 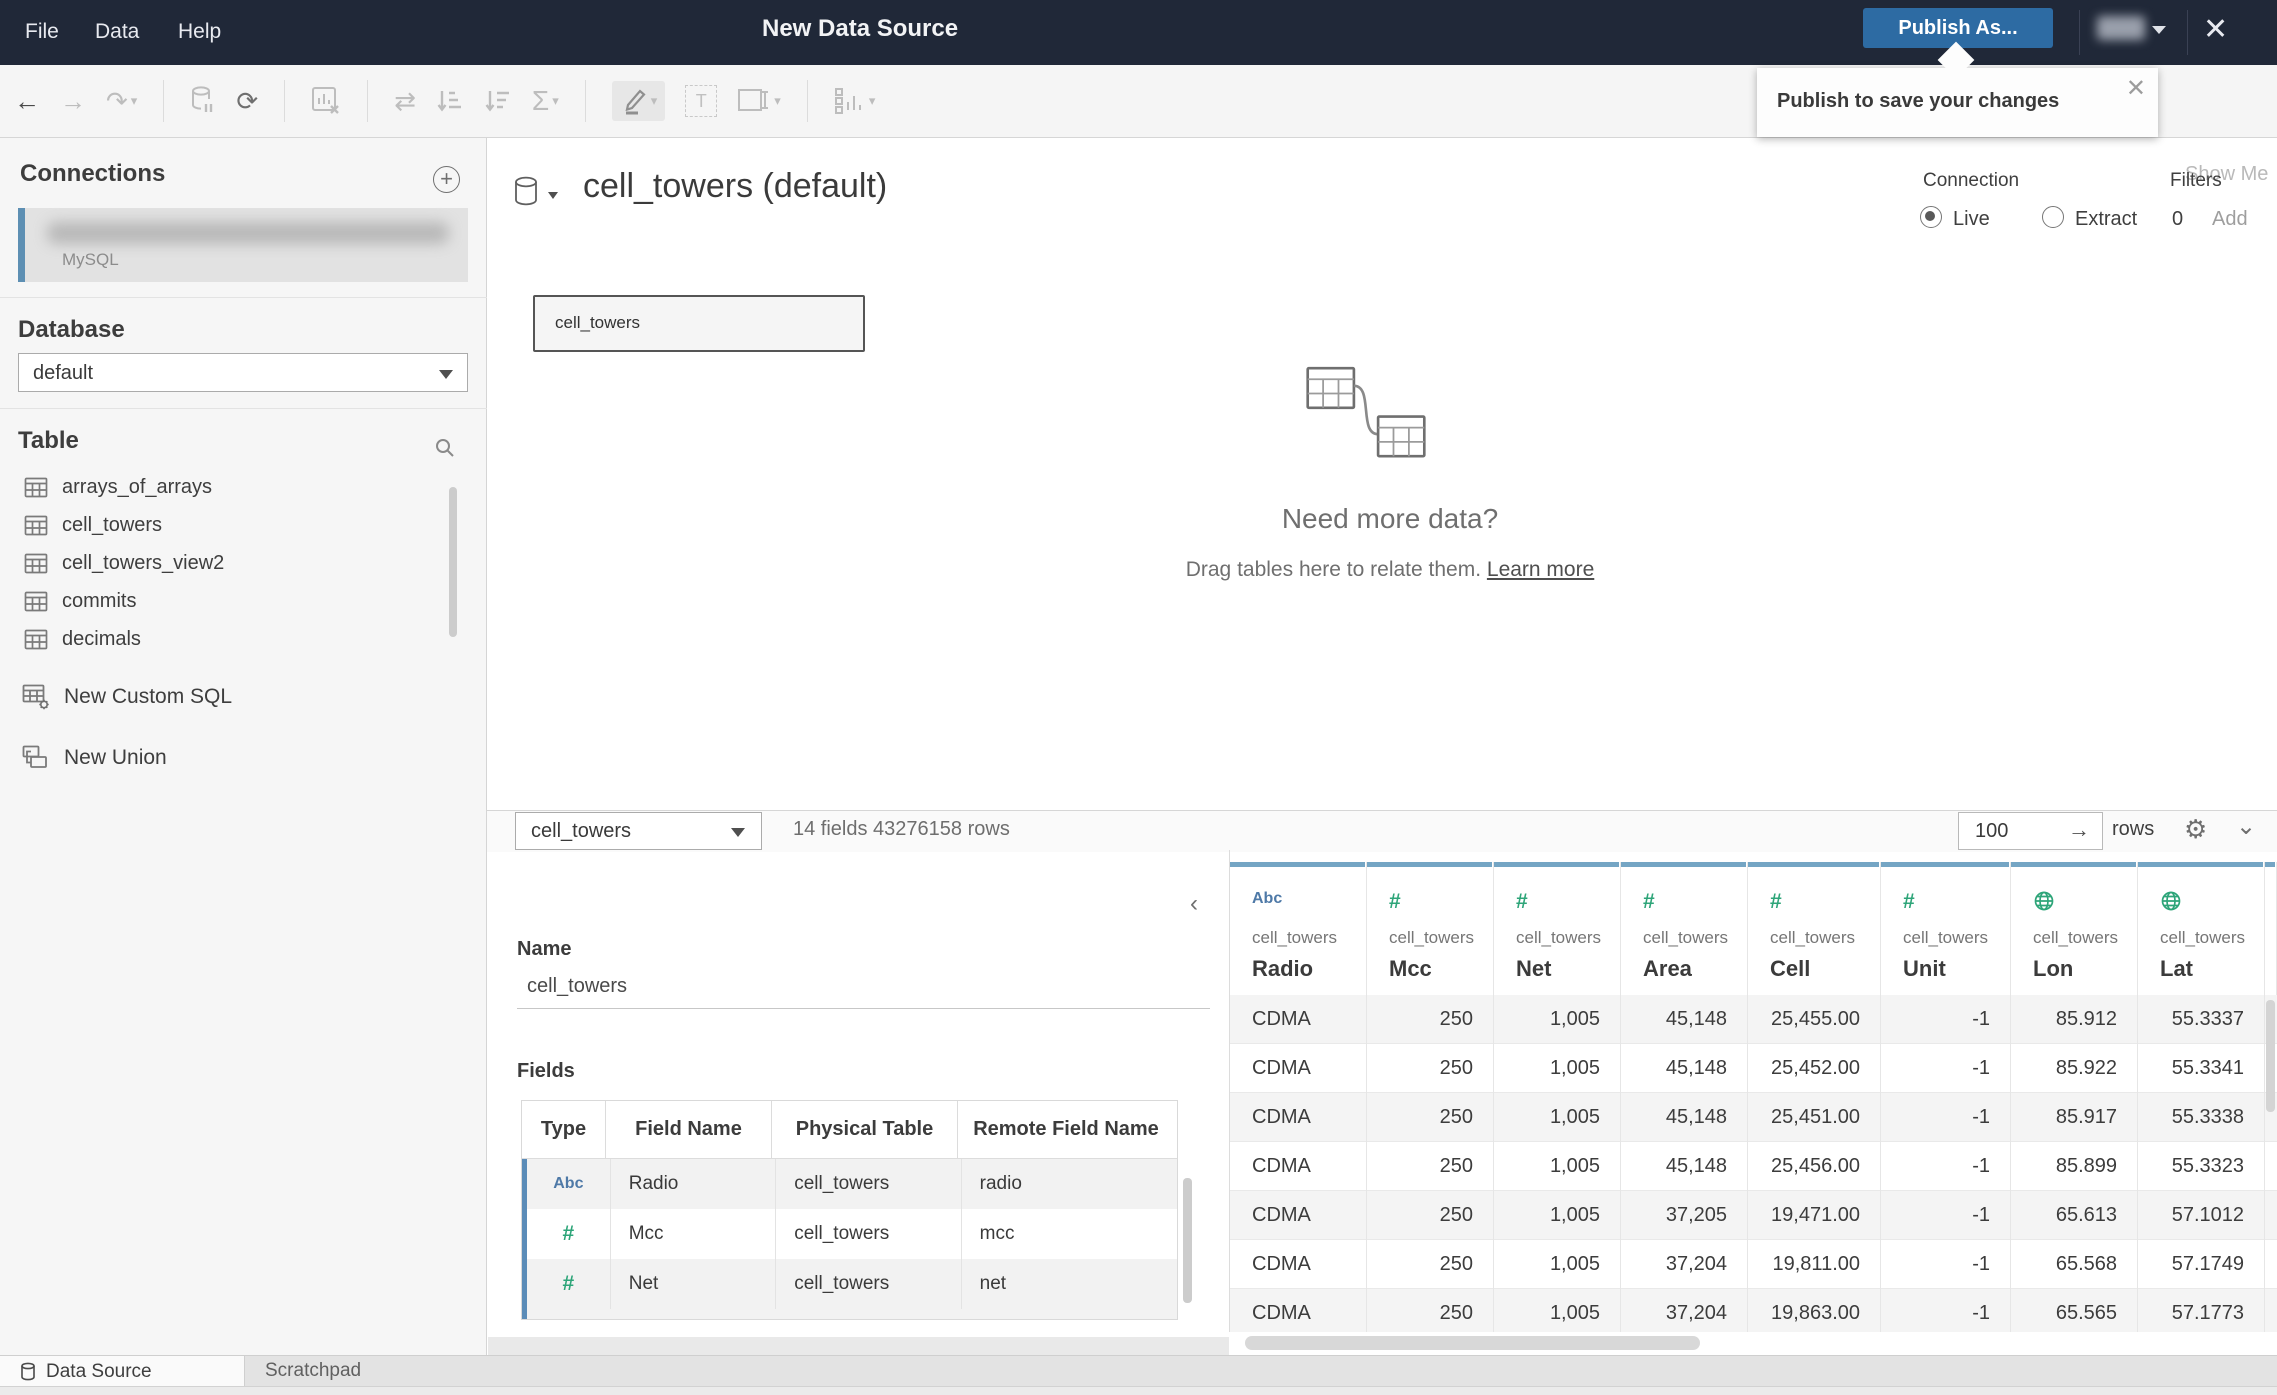 I want to click on grid-cell: 65.565, so click(x=2074, y=1310).